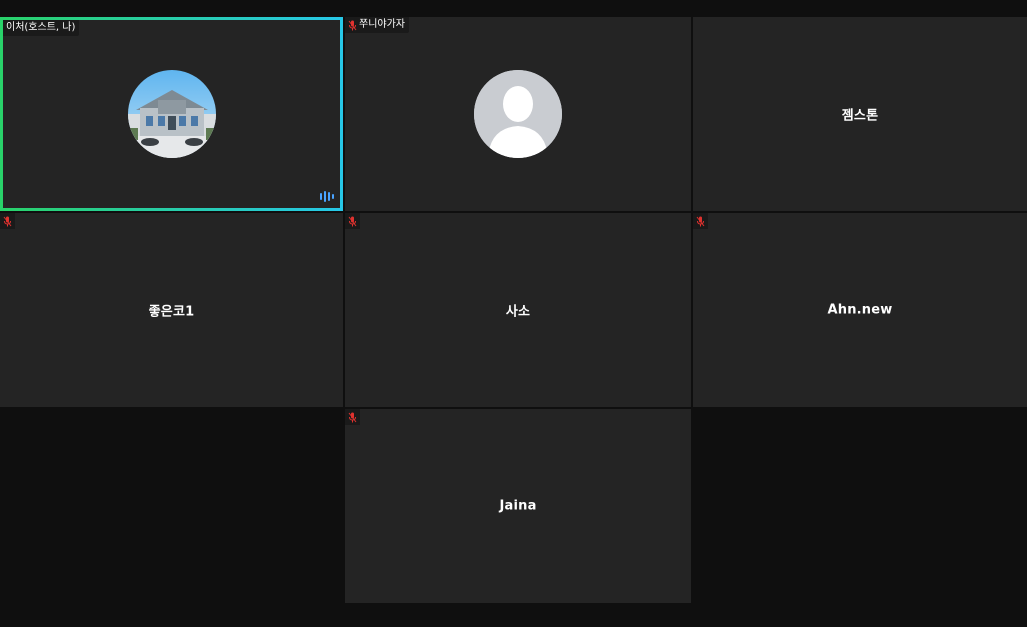  I want to click on participant-tile-host: 이처(호스트, 나), so click(171, 114).